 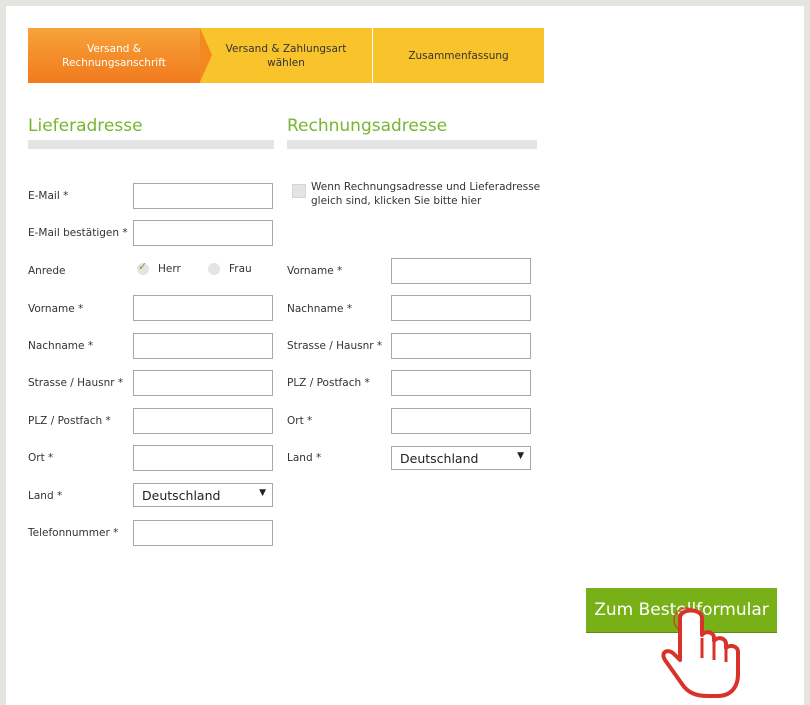 I want to click on salutation-radio-herr: ✓ Herr, so click(x=159, y=267).